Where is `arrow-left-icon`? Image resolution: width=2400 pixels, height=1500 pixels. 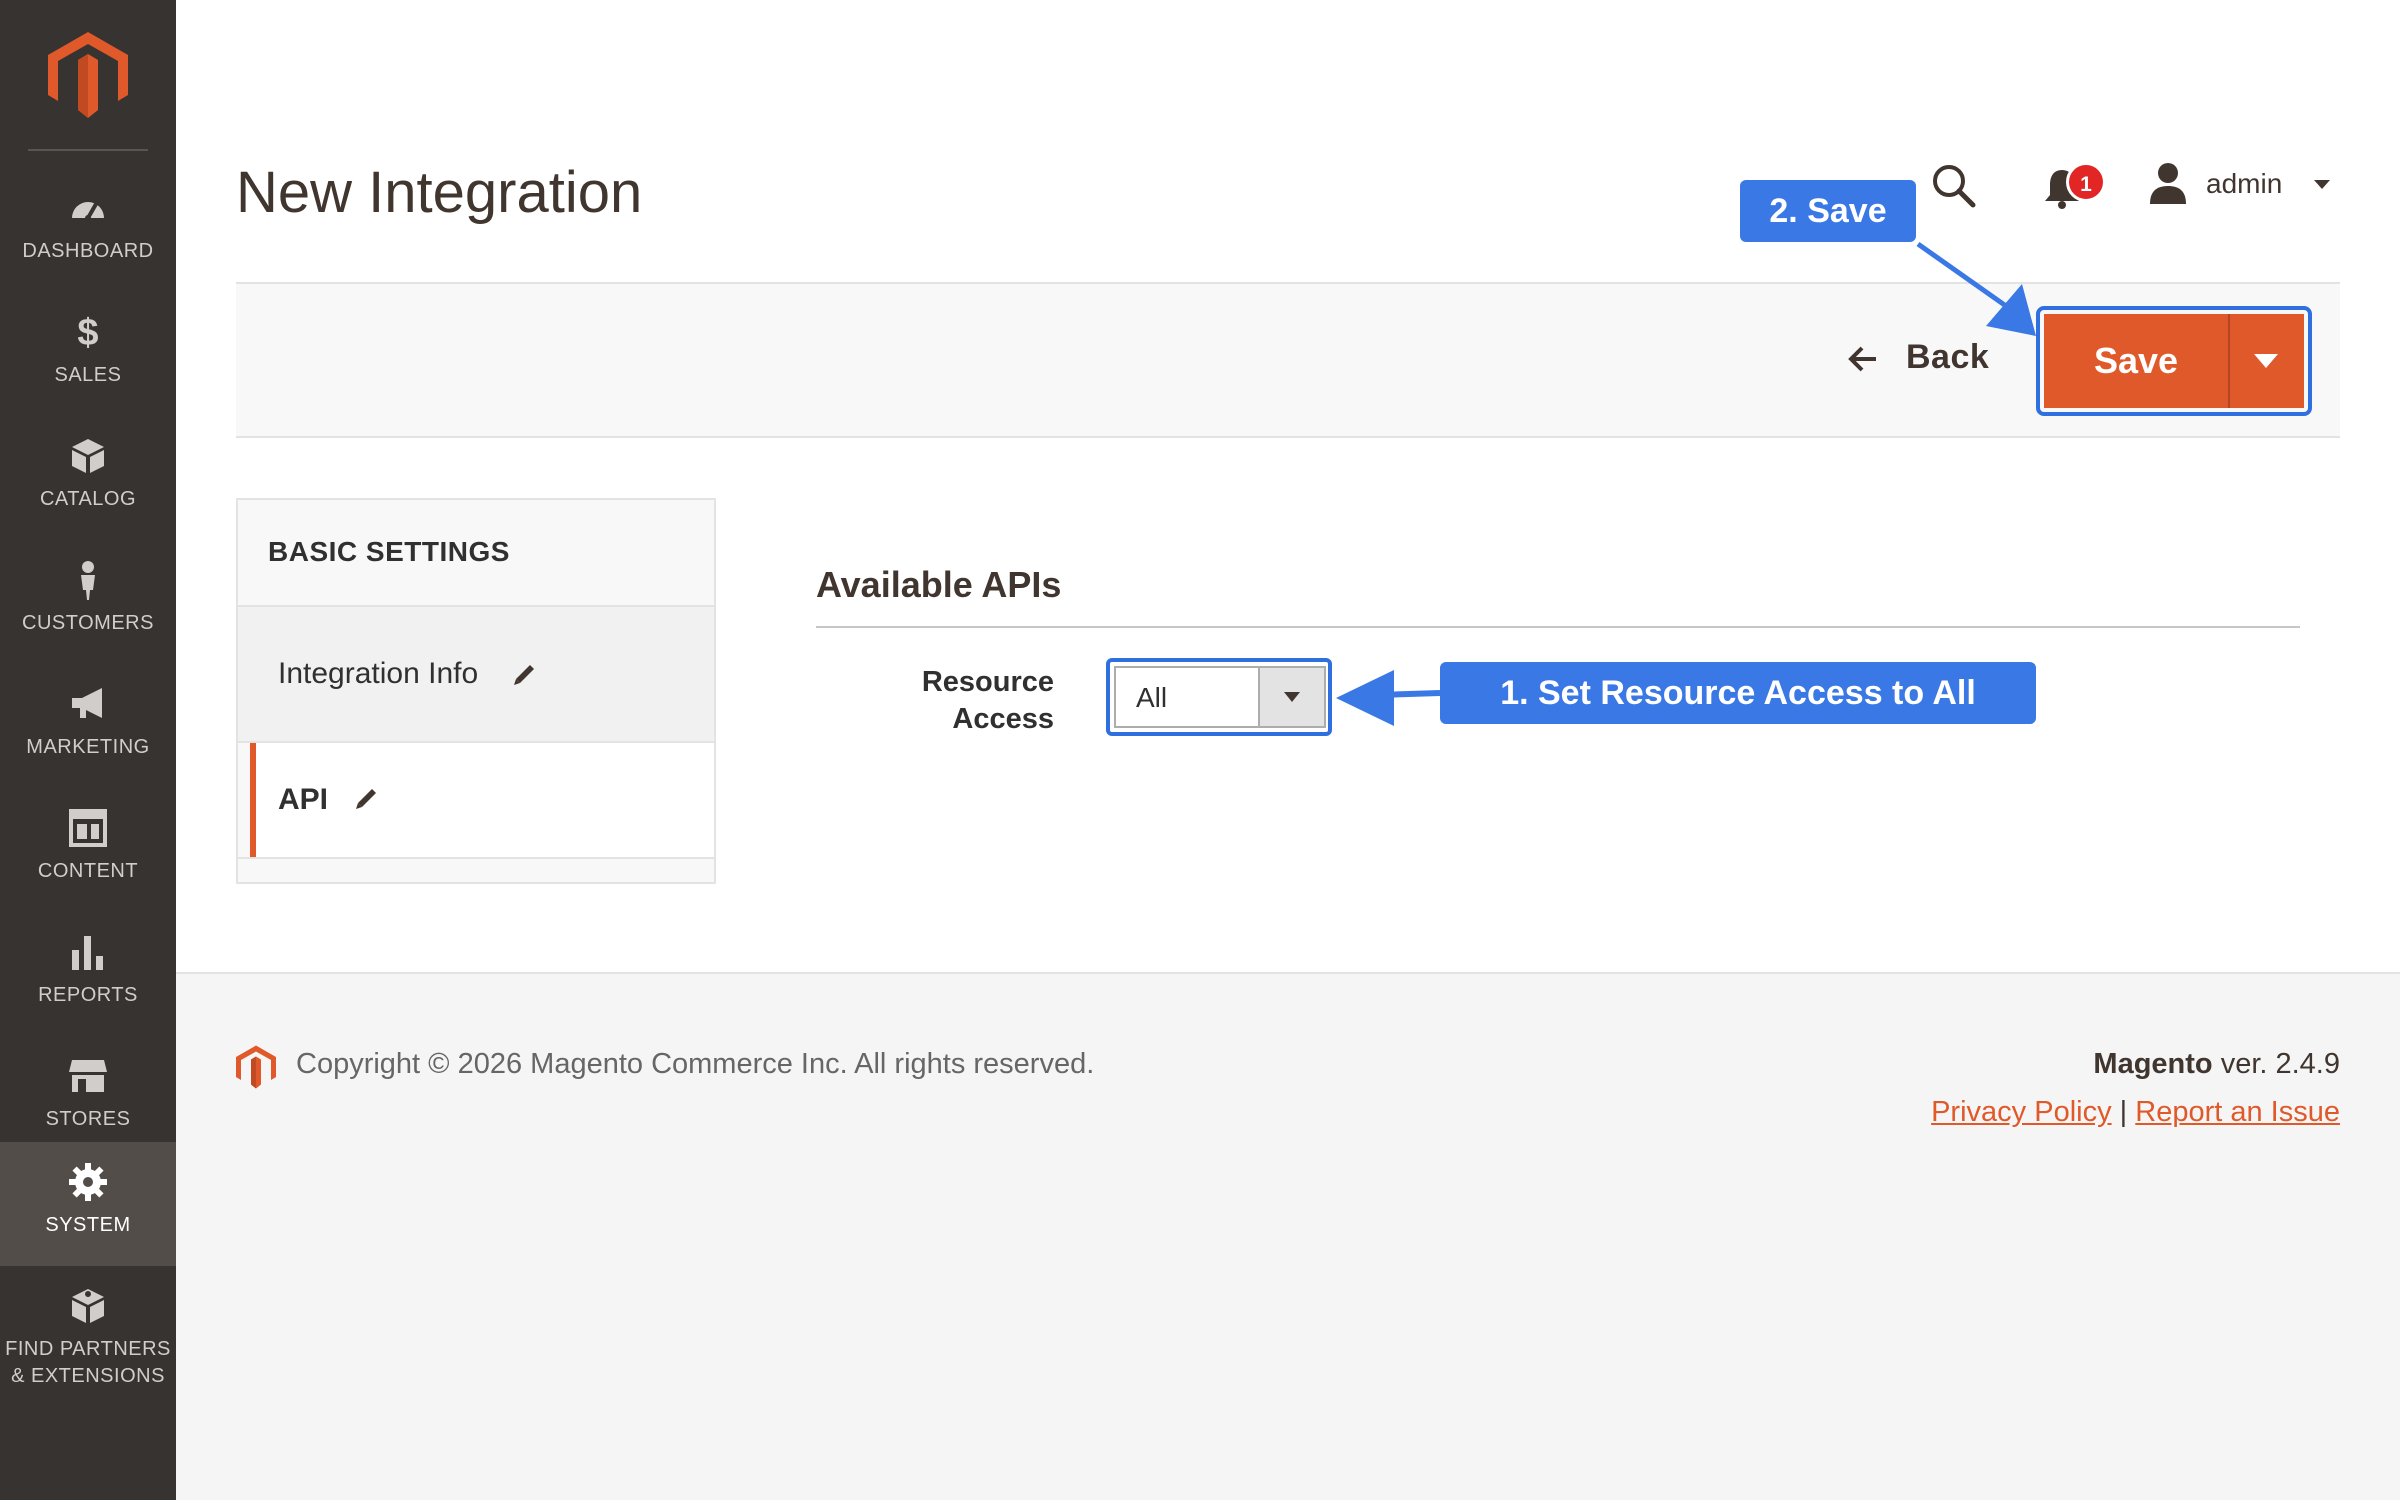
arrow-left-icon is located at coordinates (1862, 359).